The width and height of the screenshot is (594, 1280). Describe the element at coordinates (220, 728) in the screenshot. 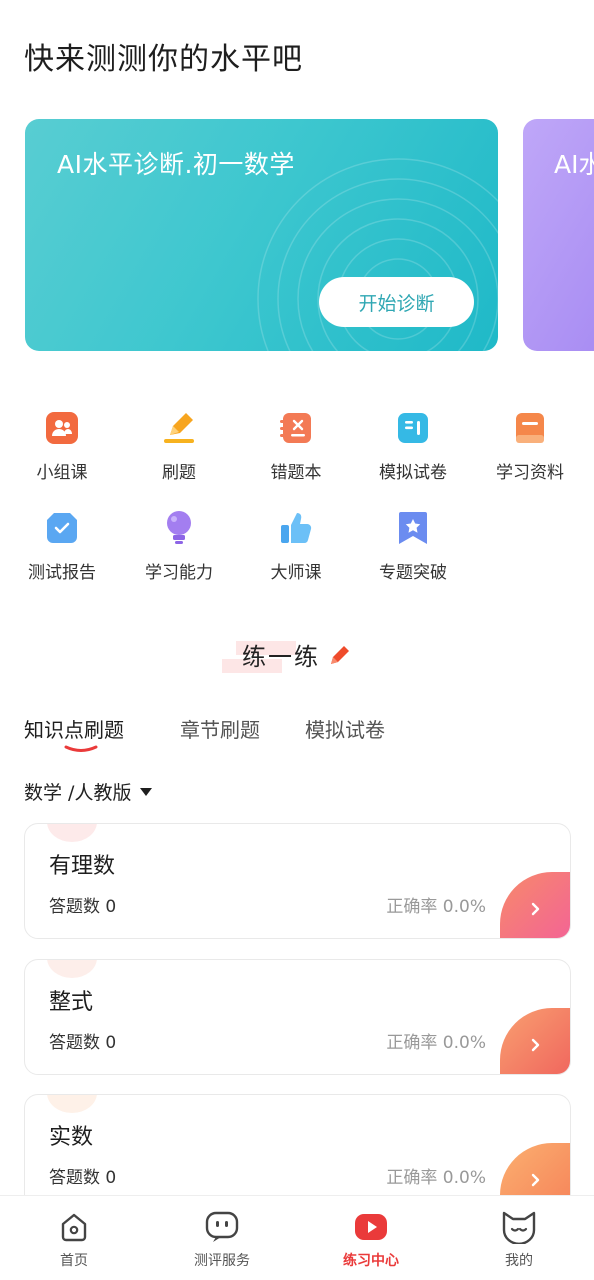

I see `tab-chapters: 章节刷题` at that location.